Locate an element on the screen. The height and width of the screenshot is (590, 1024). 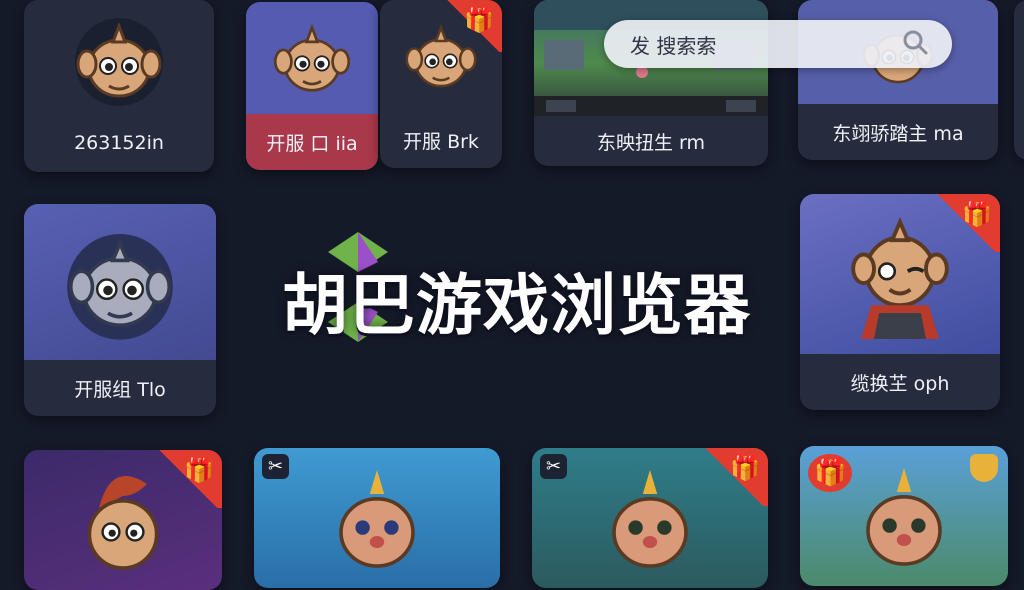
game-card-3: 🎁 开服 Brk is located at coordinates (441, 84).